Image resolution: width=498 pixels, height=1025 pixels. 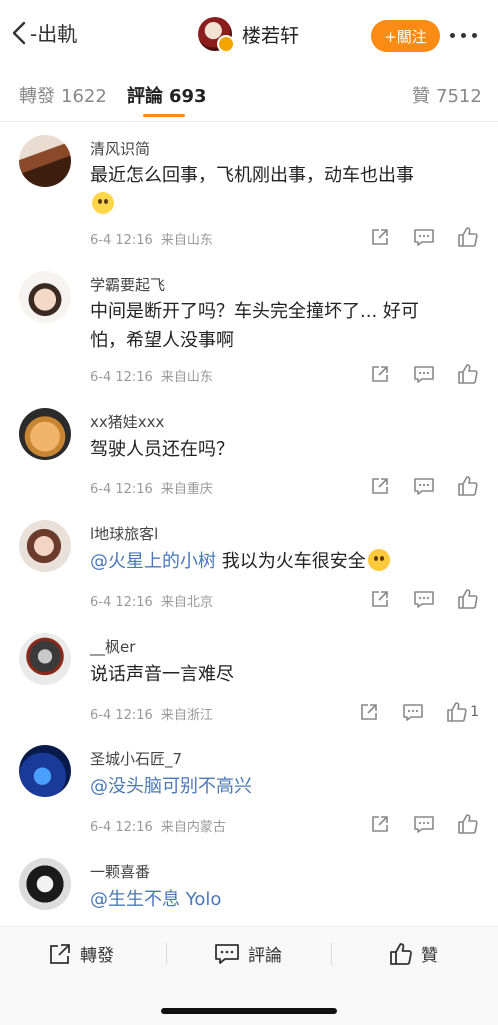 What do you see at coordinates (186, 489) in the screenshot?
I see `comment-source: 来自重庆` at bounding box center [186, 489].